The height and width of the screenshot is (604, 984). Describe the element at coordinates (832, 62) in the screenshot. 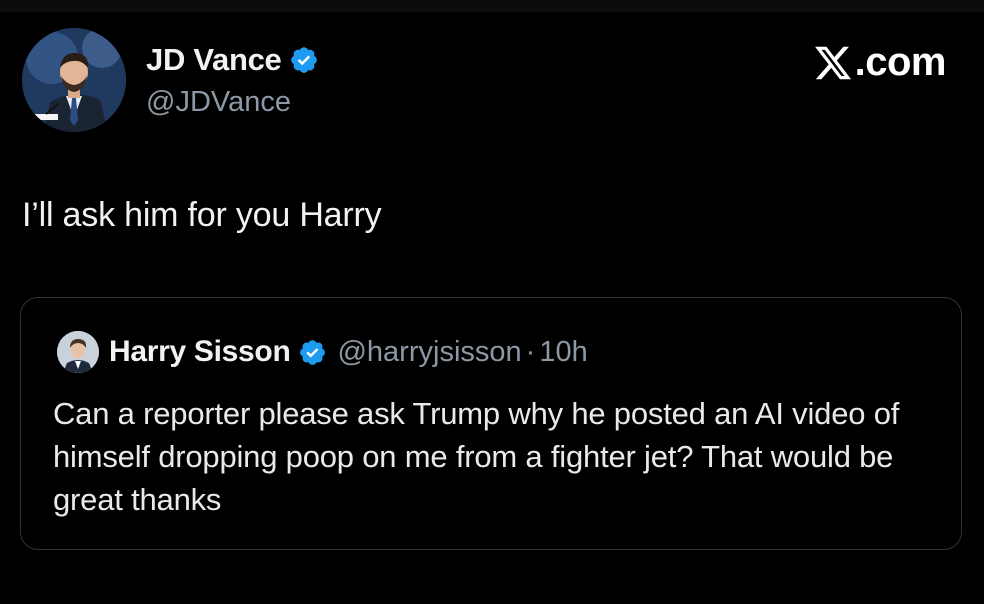

I see `x-logo-icon` at that location.